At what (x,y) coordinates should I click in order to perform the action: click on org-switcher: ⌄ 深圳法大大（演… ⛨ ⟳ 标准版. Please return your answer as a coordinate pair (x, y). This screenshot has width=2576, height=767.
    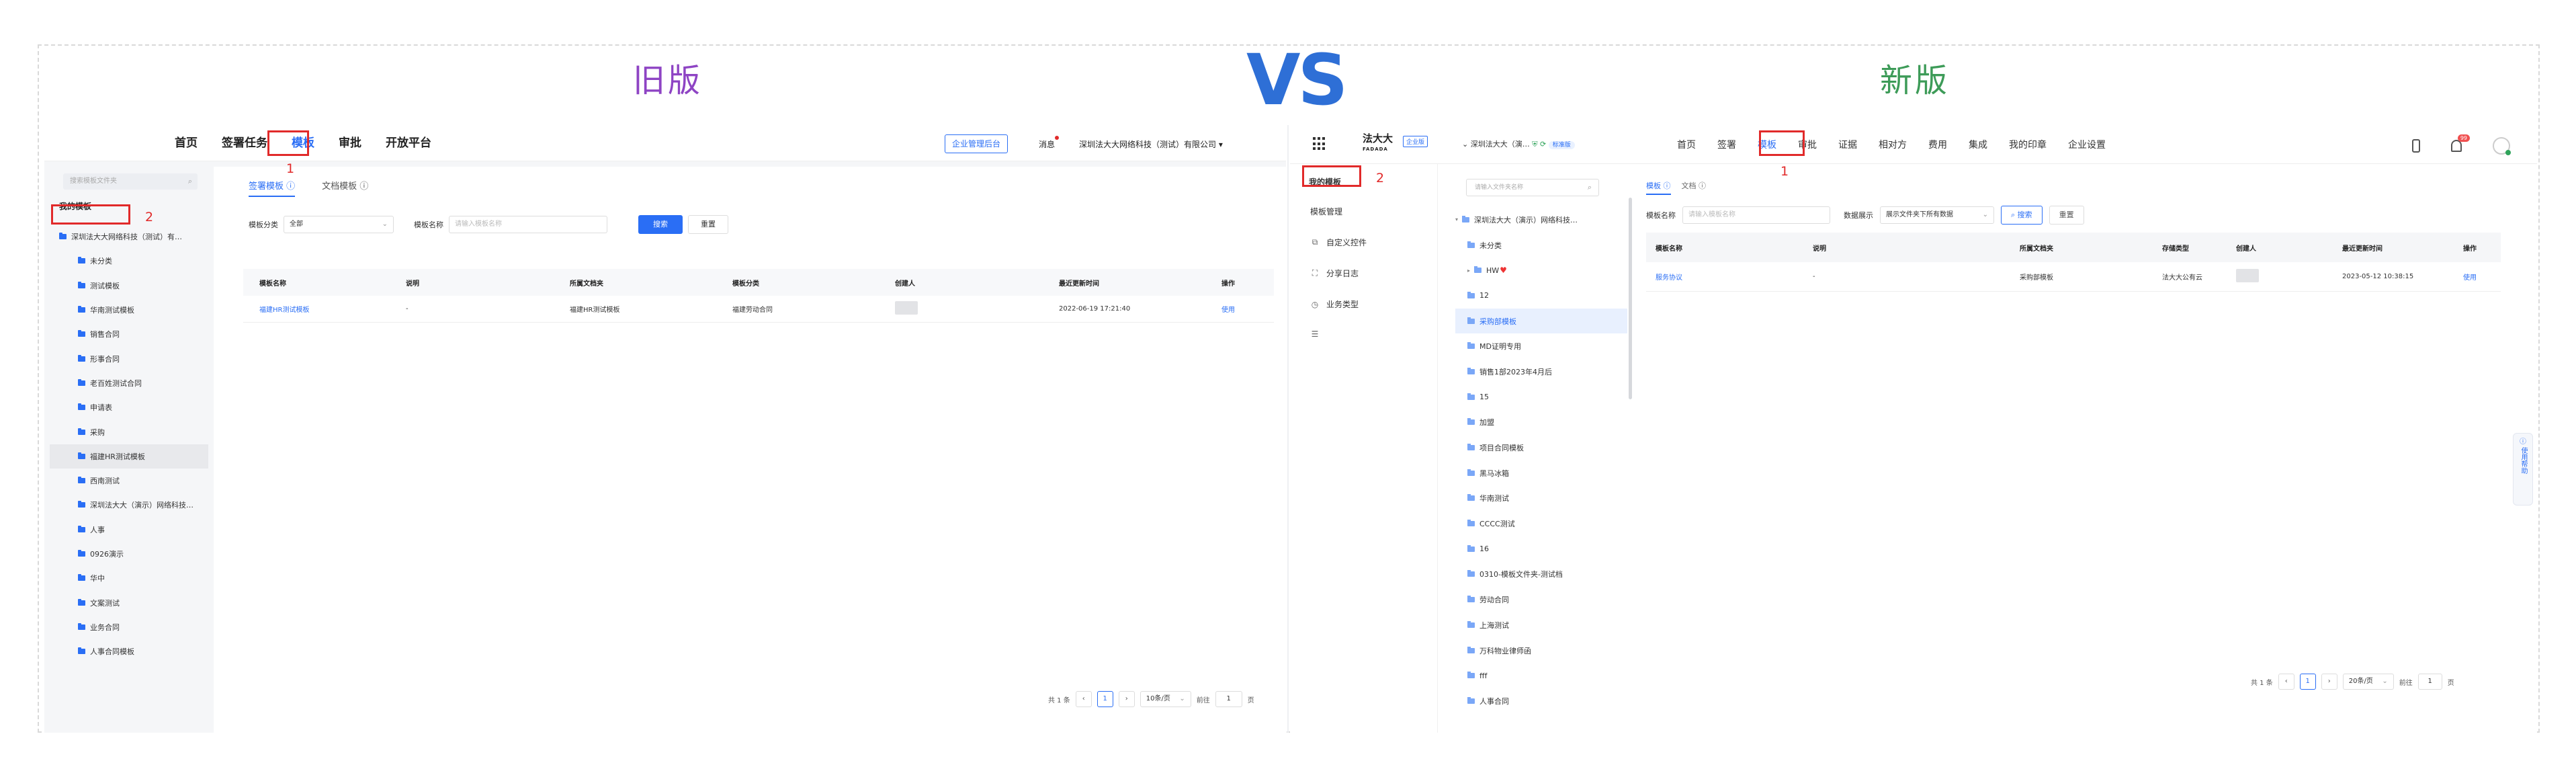
    Looking at the image, I should click on (1518, 143).